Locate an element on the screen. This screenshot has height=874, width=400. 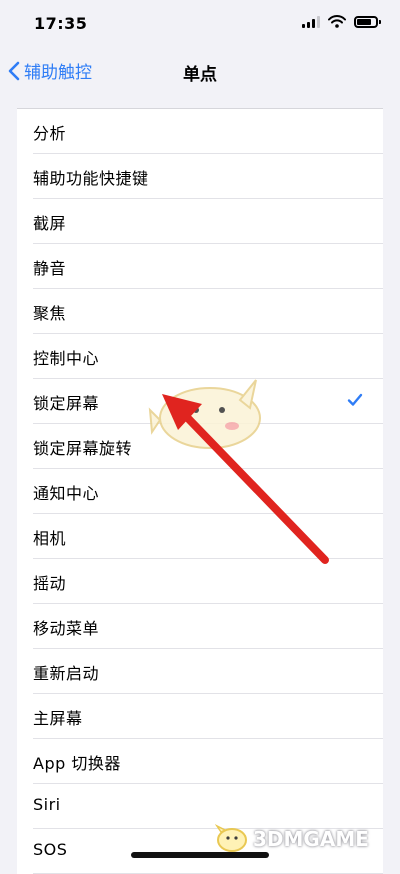
cellular-signal-icon is located at coordinates (311, 21).